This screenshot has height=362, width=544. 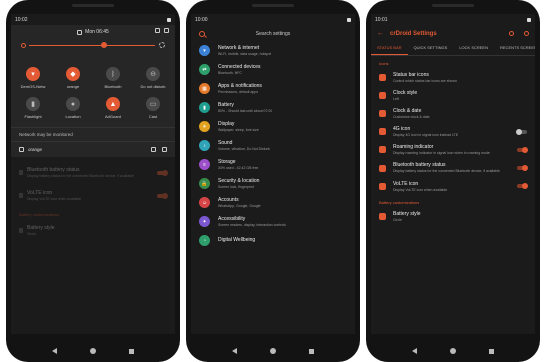 I want to click on brightness-icon, so click(x=23, y=45).